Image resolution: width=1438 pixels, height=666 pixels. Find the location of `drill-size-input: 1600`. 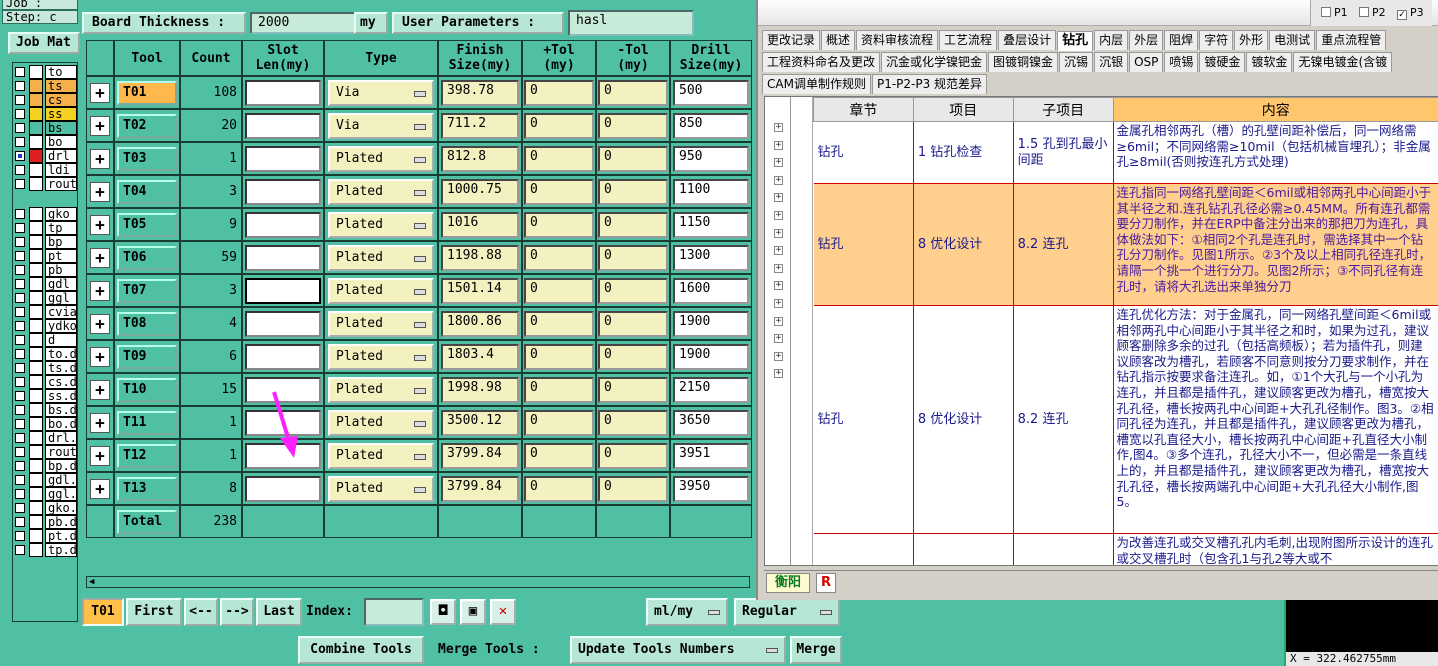

drill-size-input: 1600 is located at coordinates (711, 290).